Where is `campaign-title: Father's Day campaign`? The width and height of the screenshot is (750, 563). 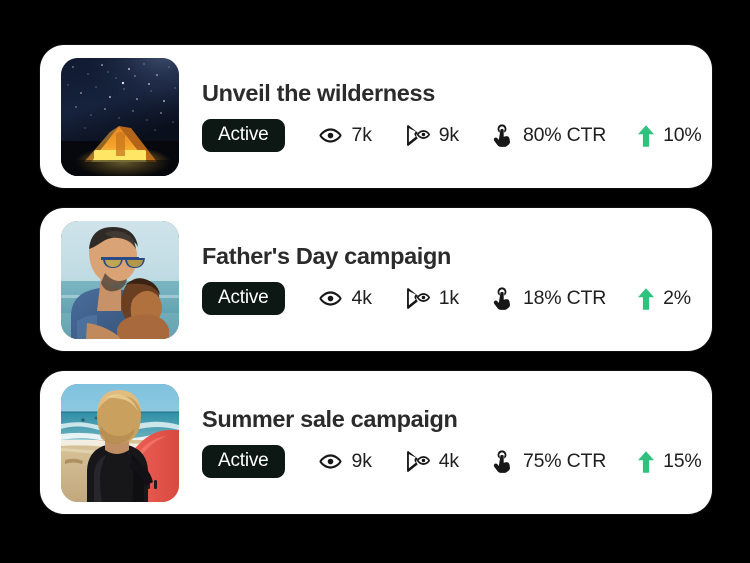 campaign-title: Father's Day campaign is located at coordinates (326, 255).